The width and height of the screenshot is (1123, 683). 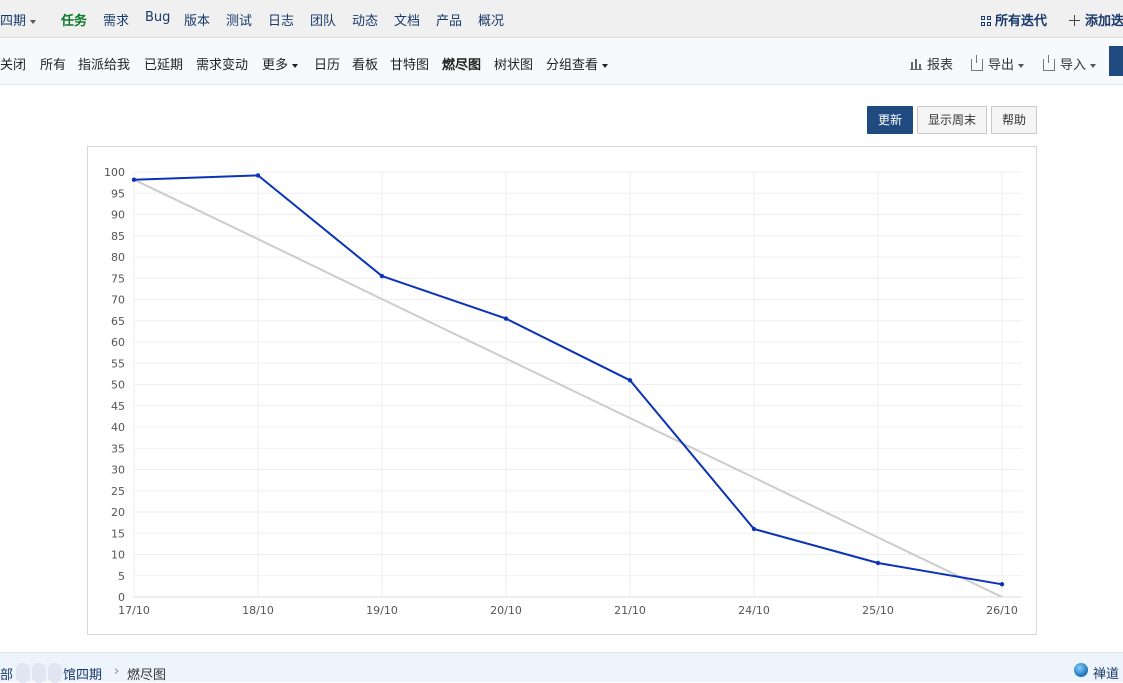 I want to click on y-tick-label: 20, so click(x=118, y=512).